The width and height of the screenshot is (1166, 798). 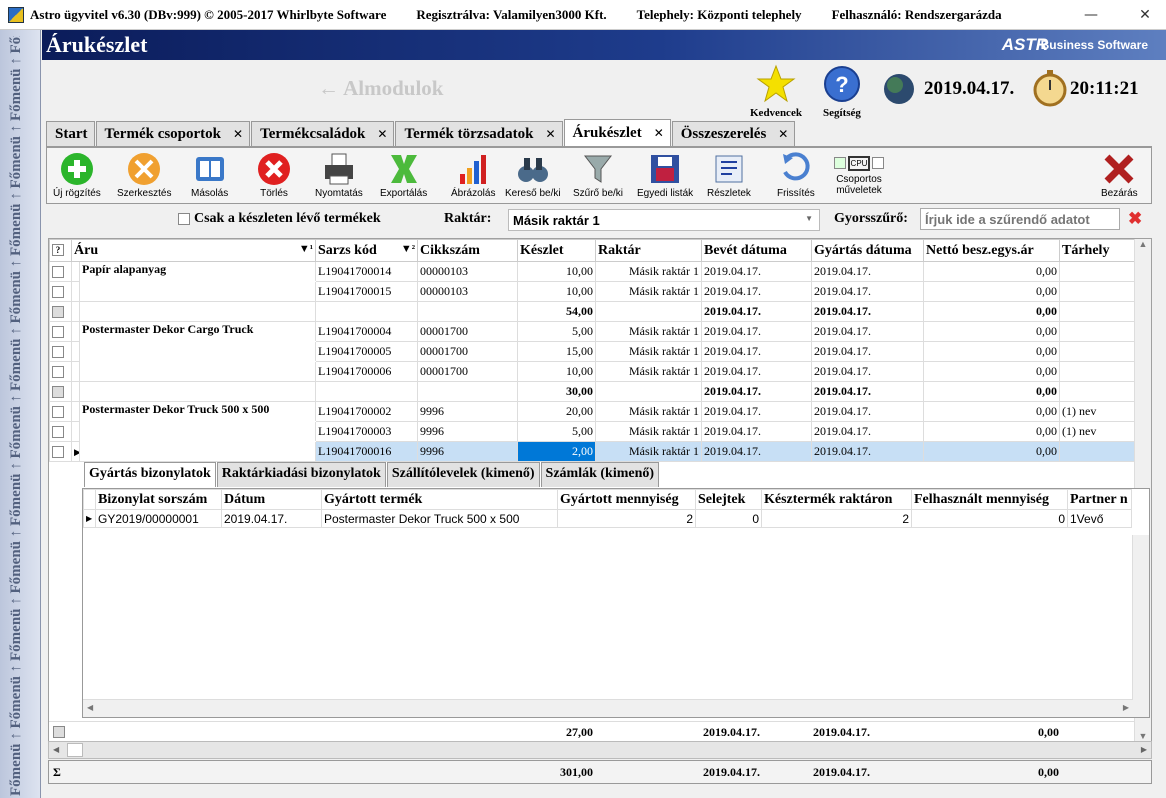 I want to click on edit-button: Szerkesztés, so click(x=144, y=175).